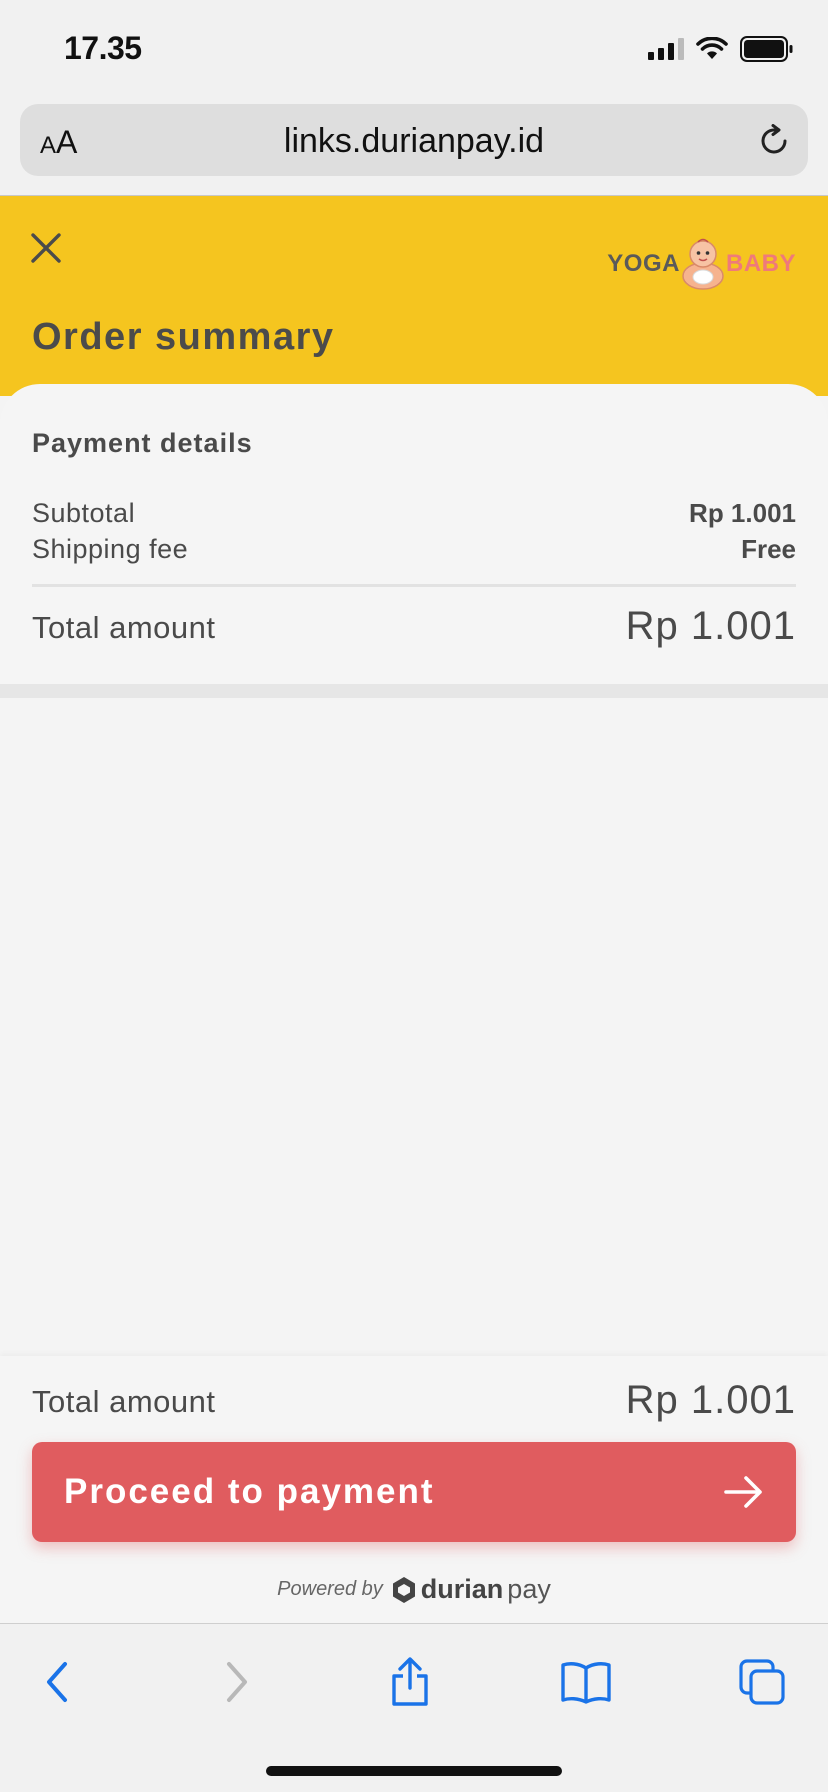 This screenshot has width=828, height=1792. Describe the element at coordinates (743, 1492) in the screenshot. I see `arrow-right-icon` at that location.